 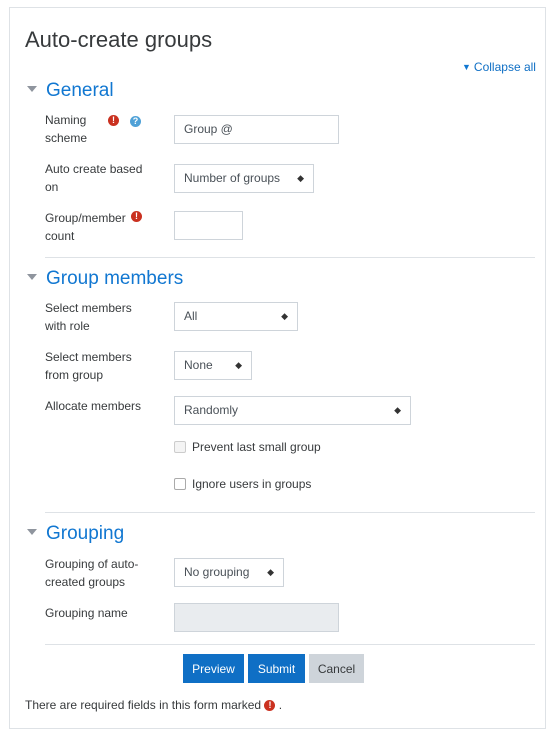 I want to click on count-input, so click(x=208, y=225).